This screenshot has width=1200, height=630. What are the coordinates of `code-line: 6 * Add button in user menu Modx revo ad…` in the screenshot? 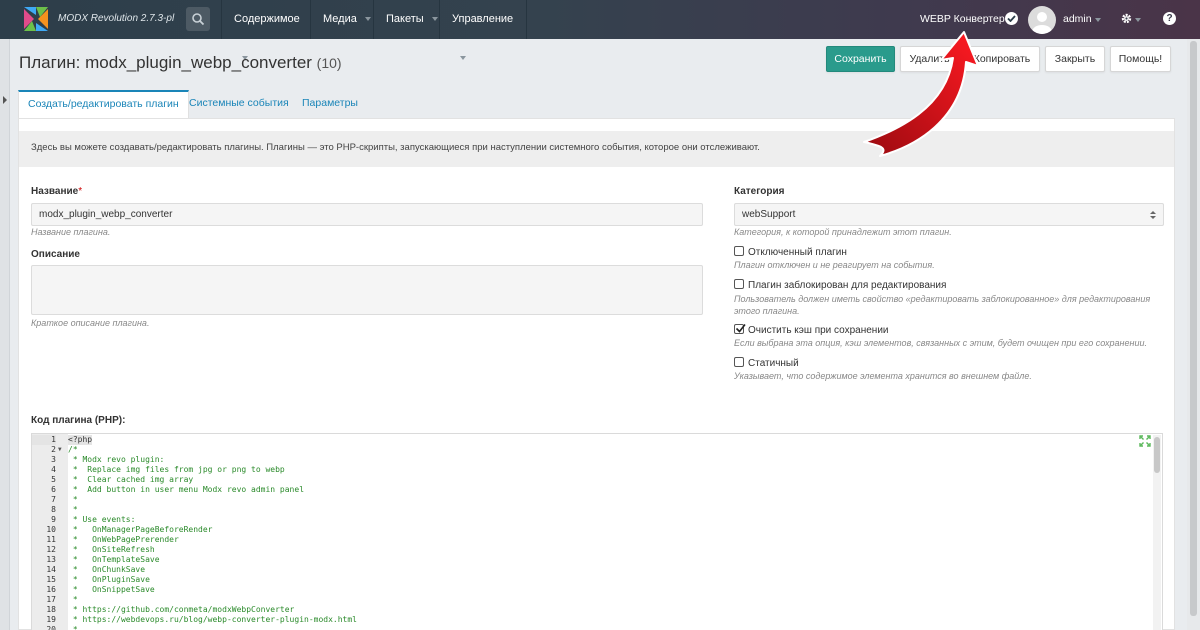 It's located at (597, 490).